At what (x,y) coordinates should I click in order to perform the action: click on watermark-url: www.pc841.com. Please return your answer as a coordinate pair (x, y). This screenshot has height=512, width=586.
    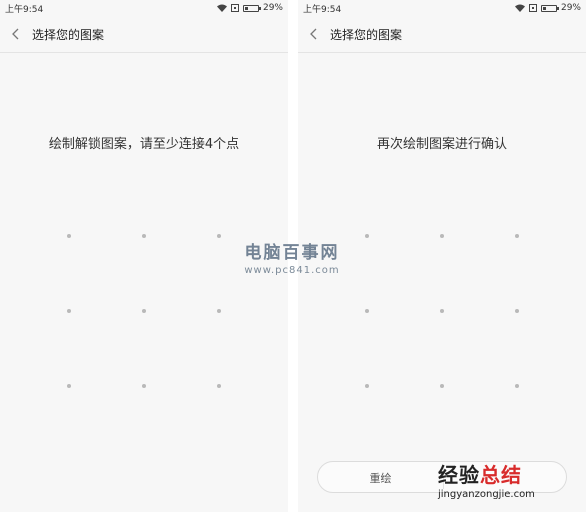
    Looking at the image, I should click on (292, 270).